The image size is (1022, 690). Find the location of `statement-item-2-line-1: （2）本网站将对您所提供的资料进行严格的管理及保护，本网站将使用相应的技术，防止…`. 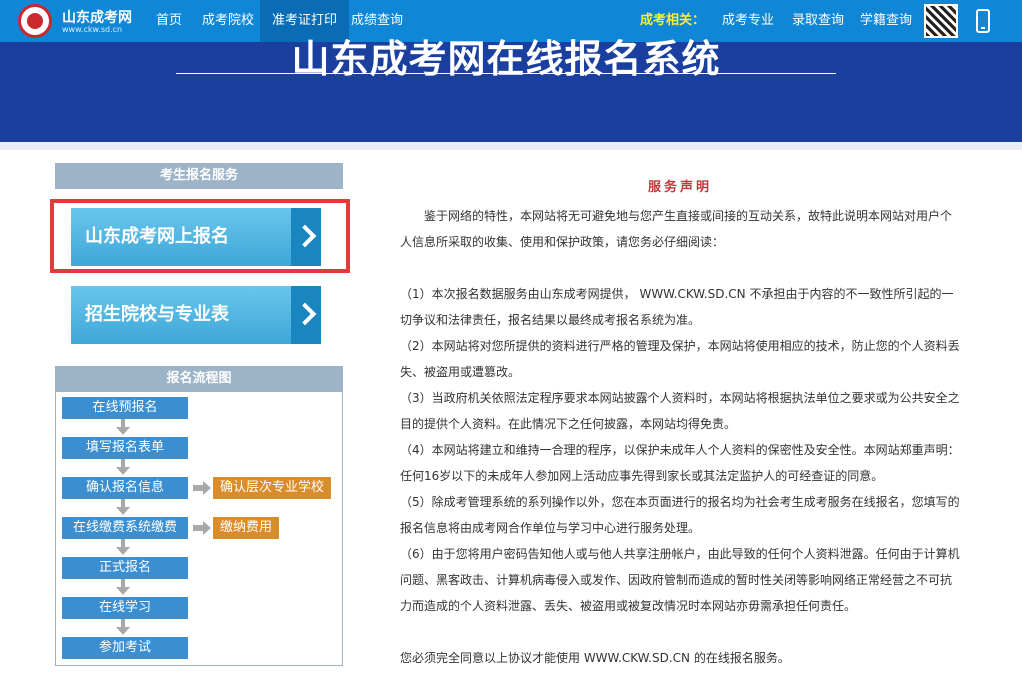

statement-item-2-line-1: （2）本网站将对您所提供的资料进行严格的管理及保护，本网站将使用相应的技术，防止… is located at coordinates (680, 346).